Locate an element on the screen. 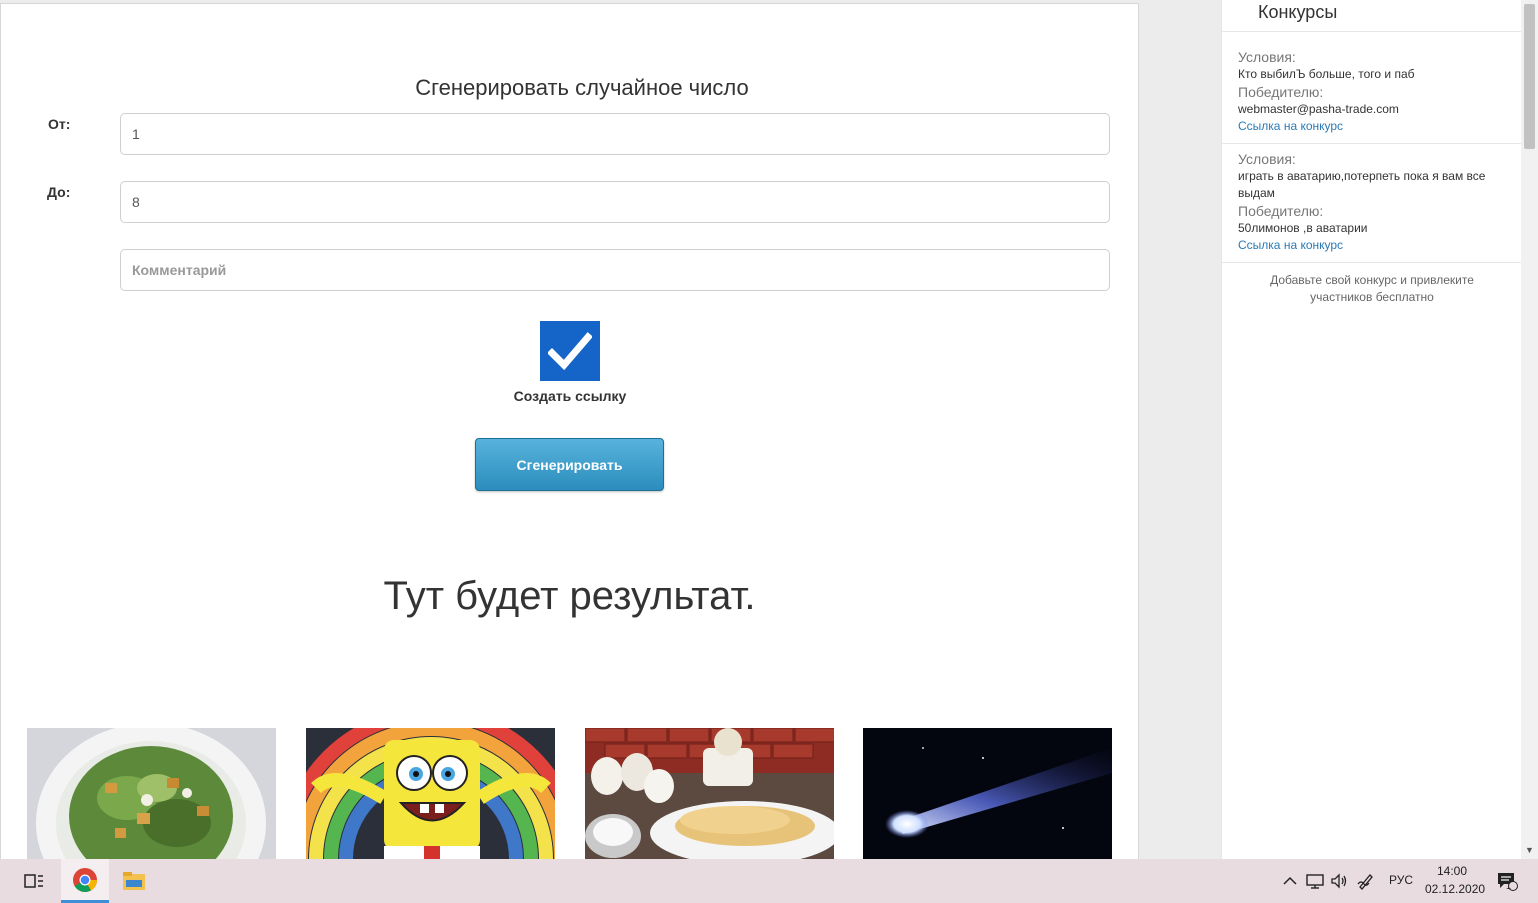  from-input: 1 is located at coordinates (615, 134).